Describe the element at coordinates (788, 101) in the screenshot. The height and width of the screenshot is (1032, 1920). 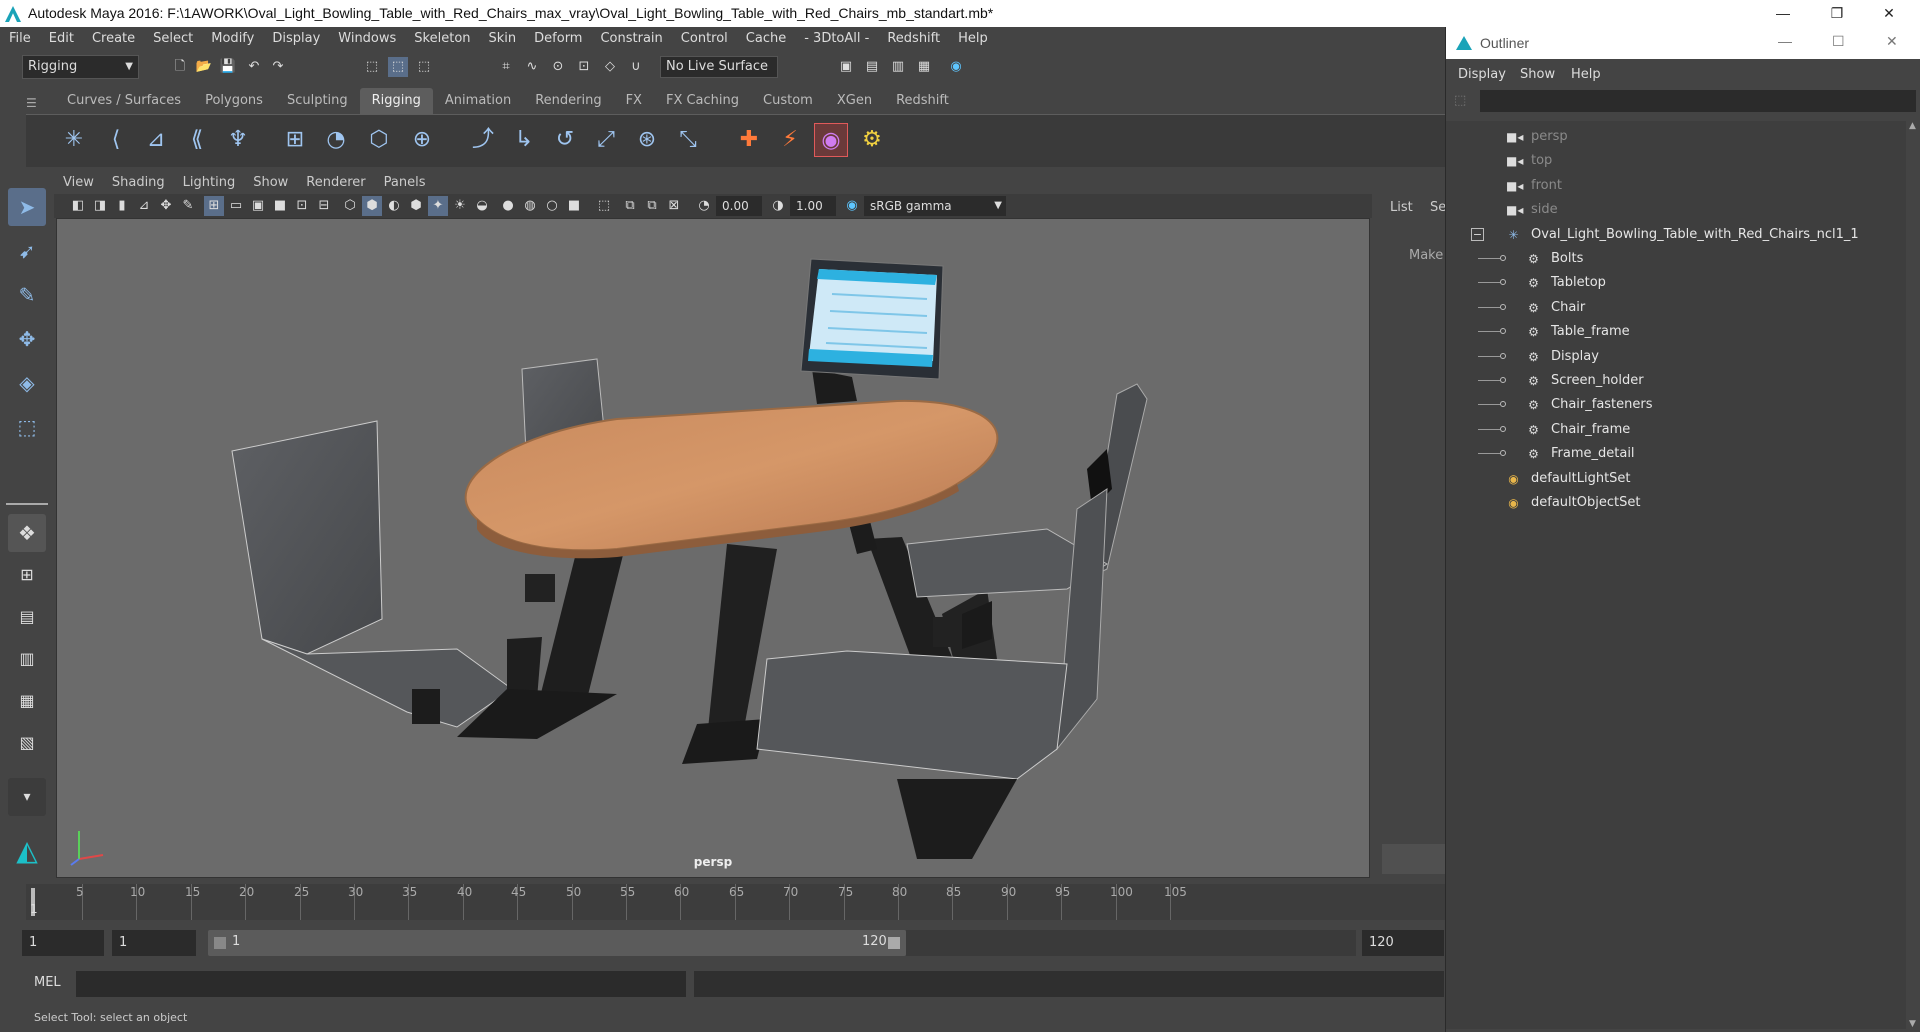
I see `shelf-tab-custom: Custom` at that location.